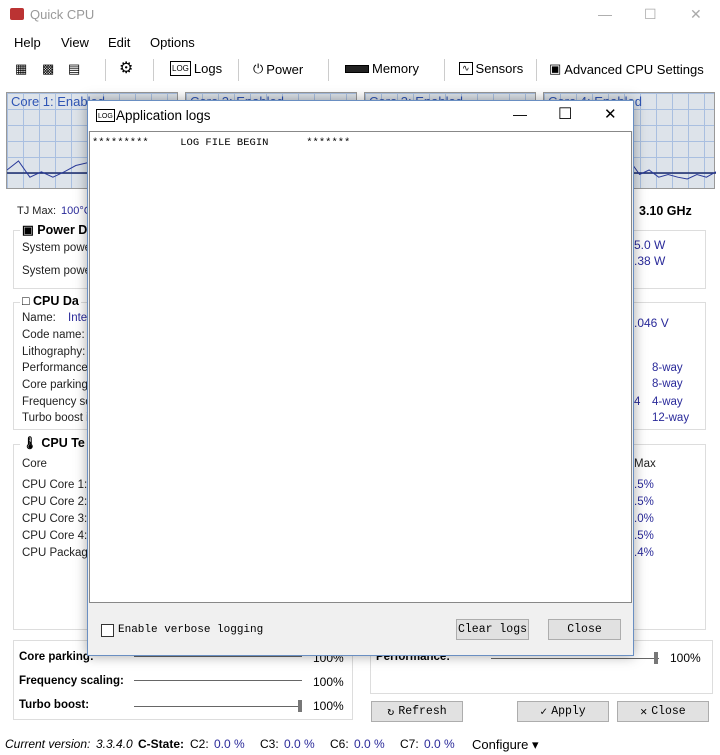  I want to click on c2-label: C2:, so click(199, 744).